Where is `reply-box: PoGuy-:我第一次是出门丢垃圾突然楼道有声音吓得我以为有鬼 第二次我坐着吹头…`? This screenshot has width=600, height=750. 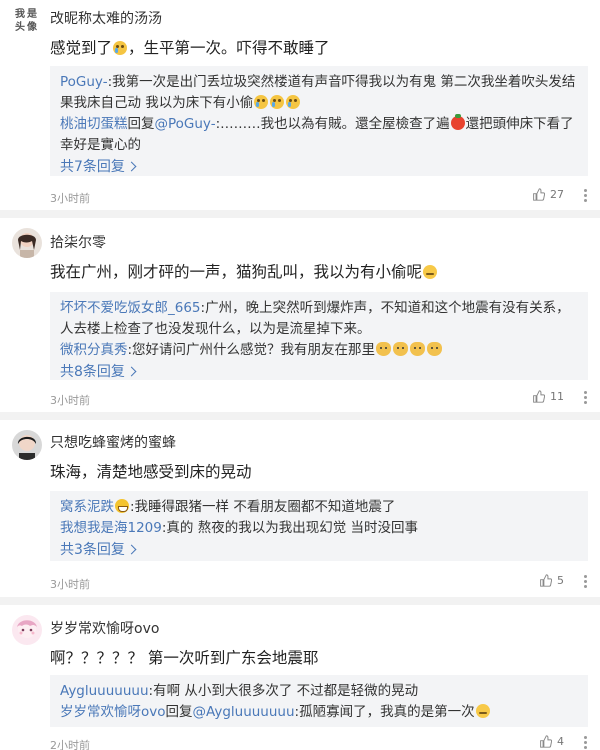
reply-box: PoGuy-:我第一次是出门丢垃圾突然楼道有声音吓得我以为有鬼 第二次我坐着吹头… is located at coordinates (319, 121).